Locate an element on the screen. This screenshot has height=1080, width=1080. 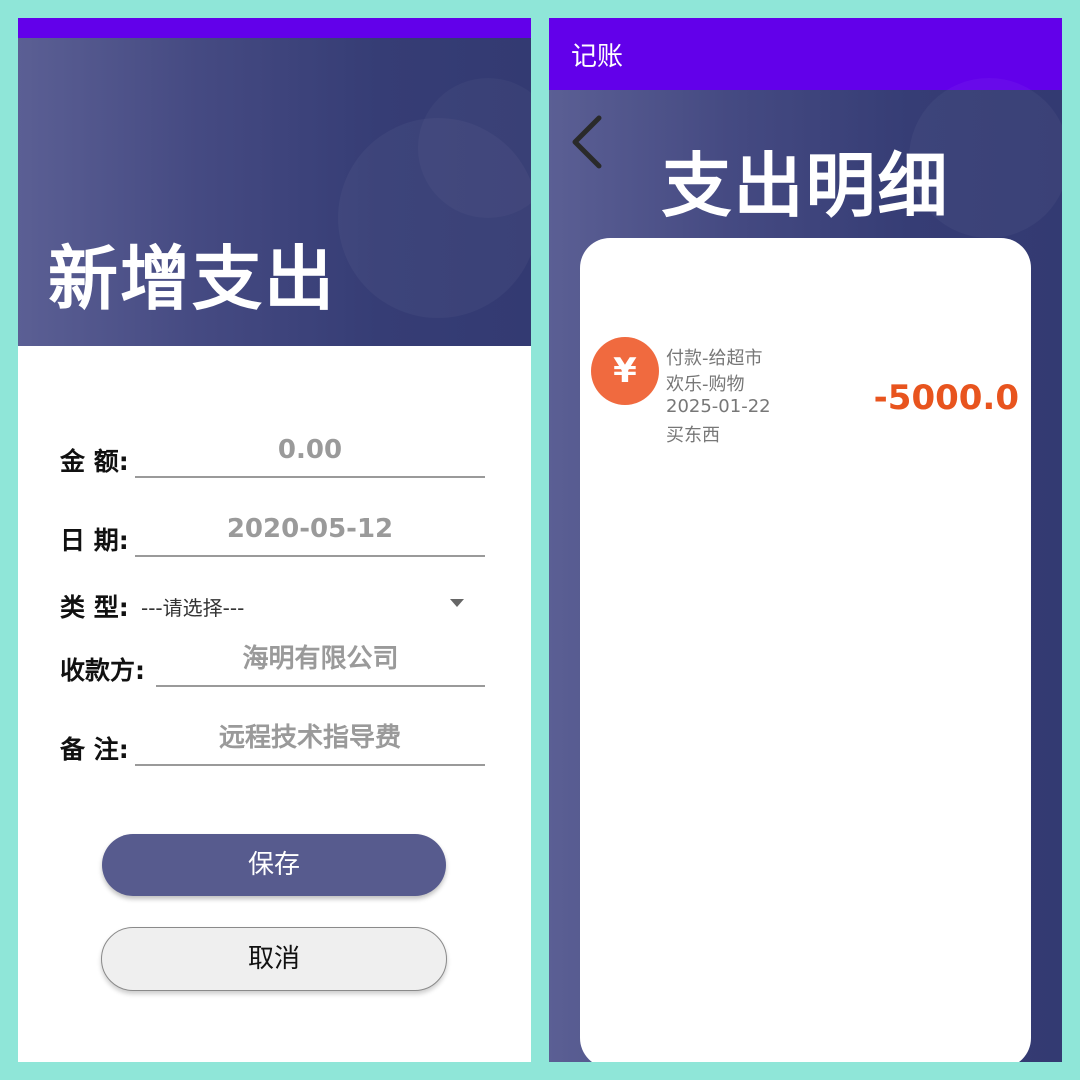
payee-input: 海明有限公司 is located at coordinates (320, 663).